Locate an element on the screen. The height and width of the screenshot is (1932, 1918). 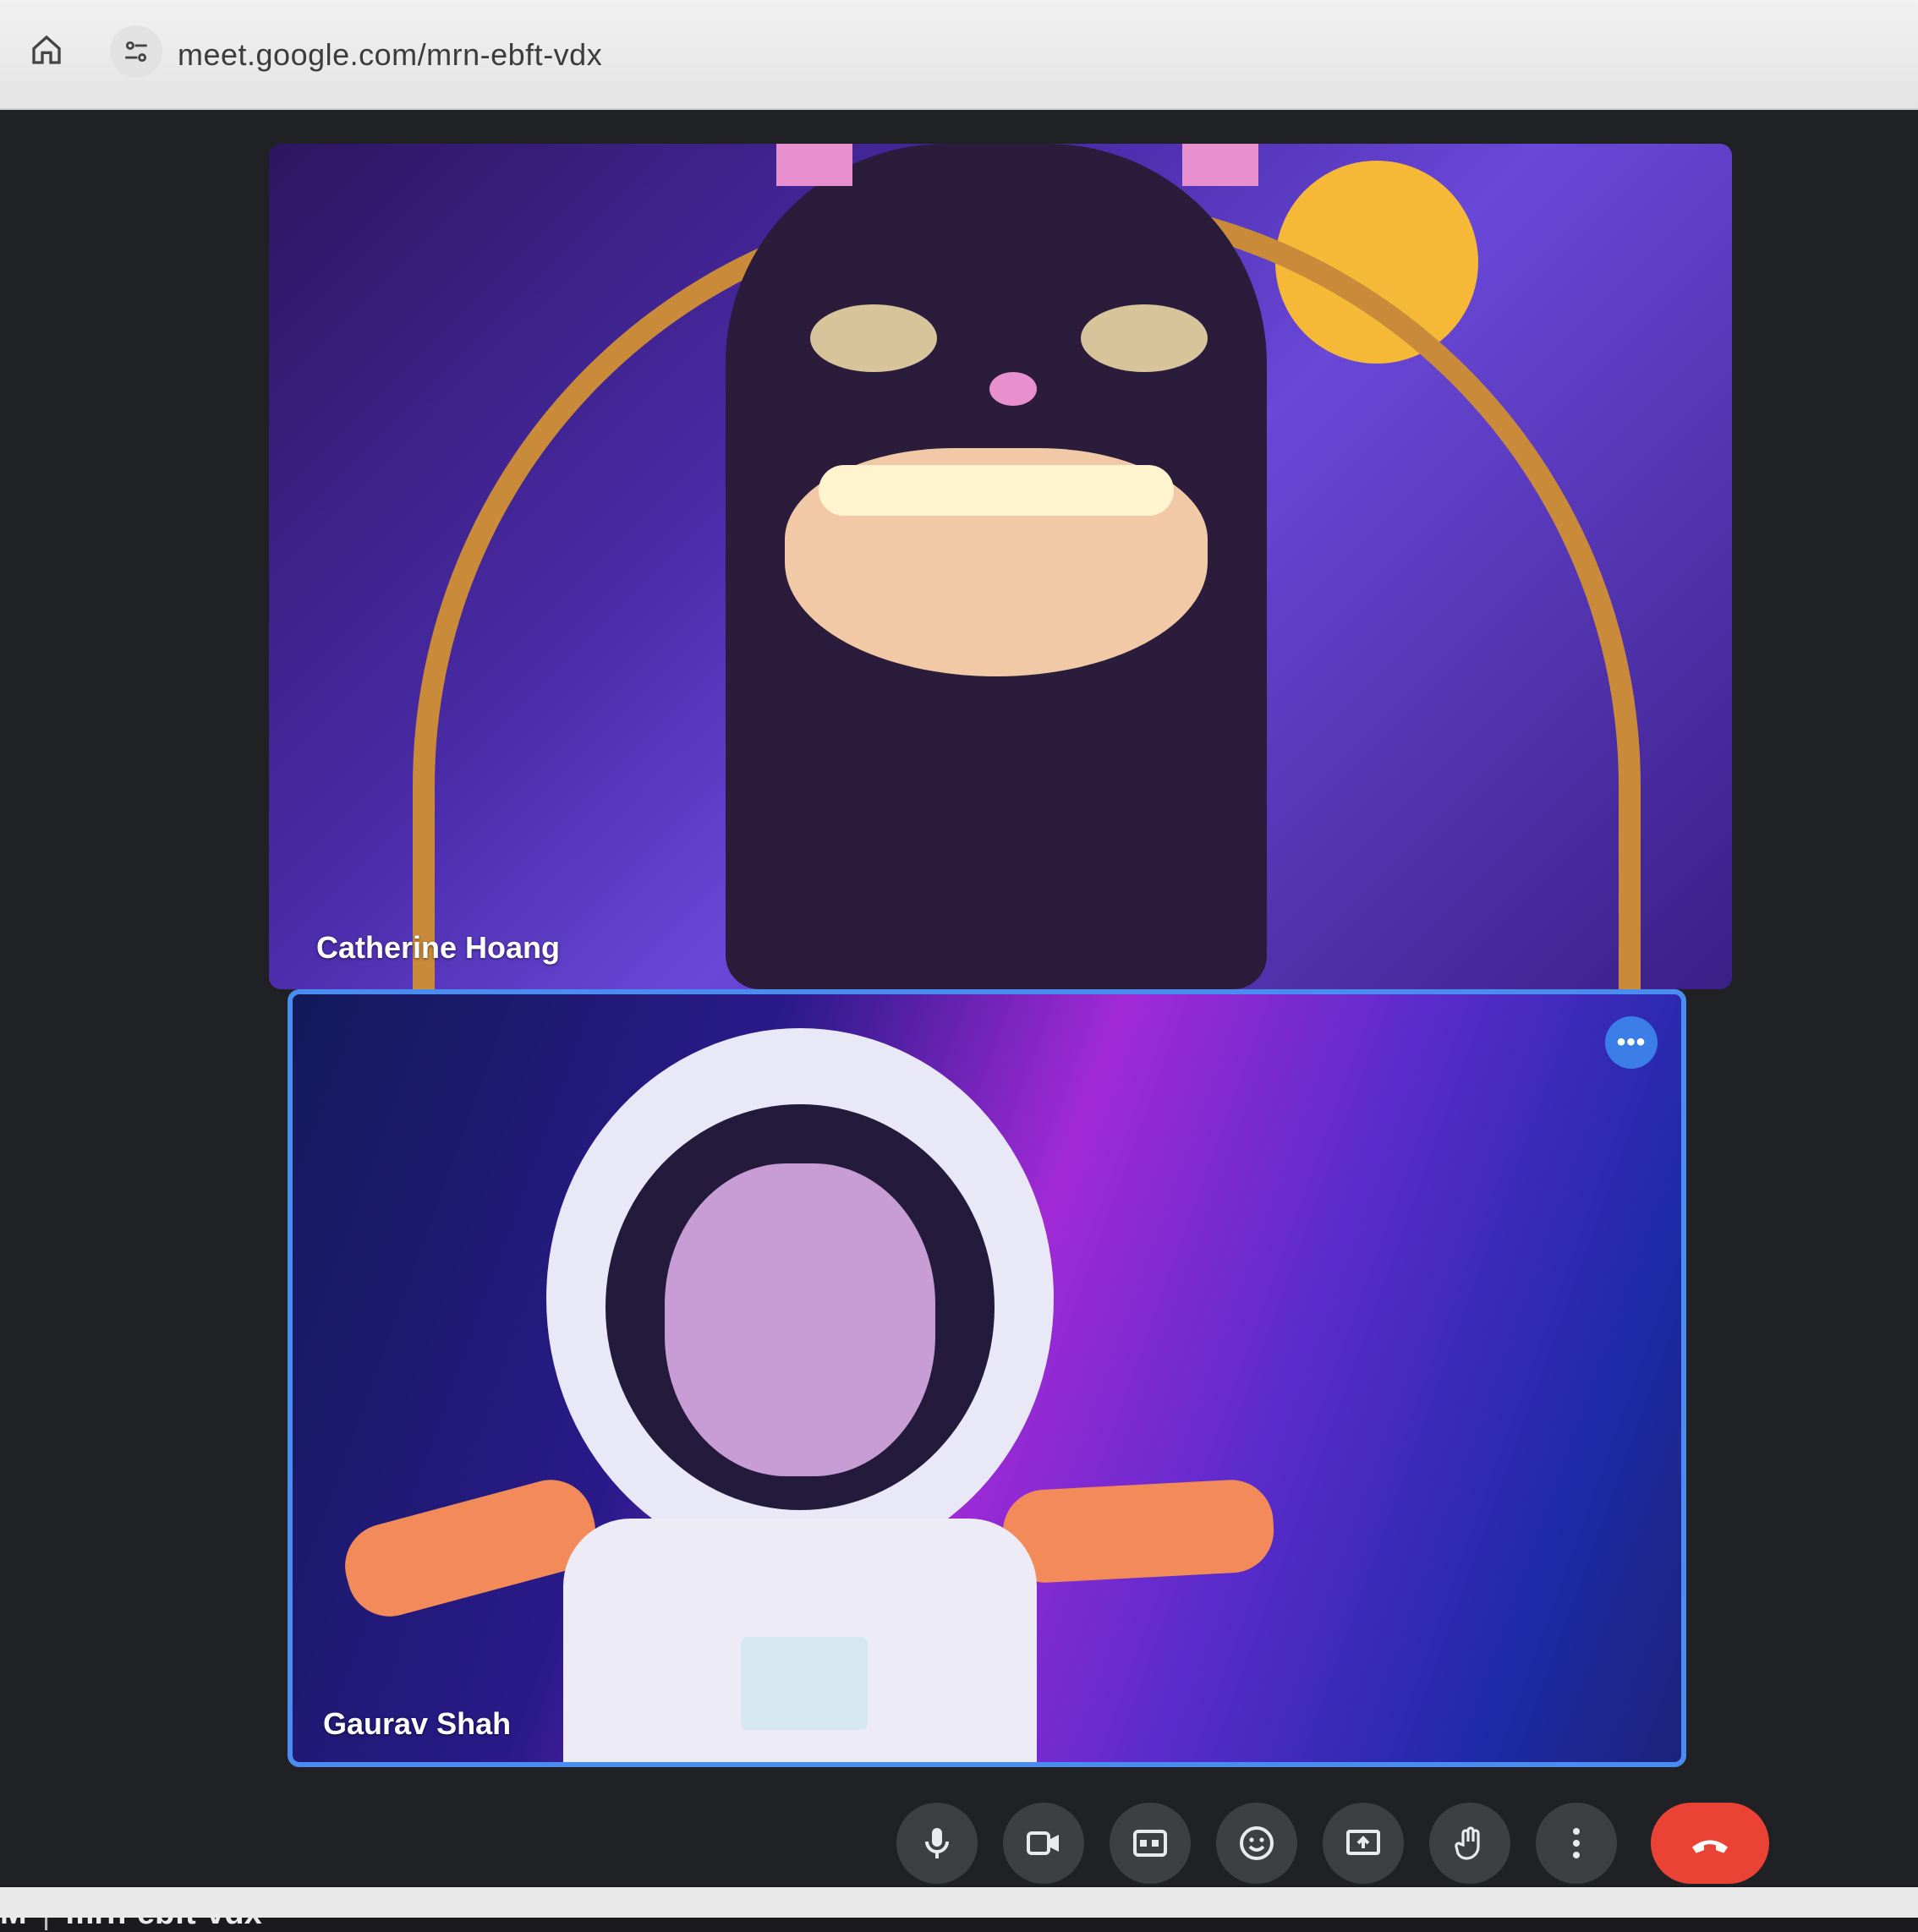
camera-button is located at coordinates (1043, 1843).